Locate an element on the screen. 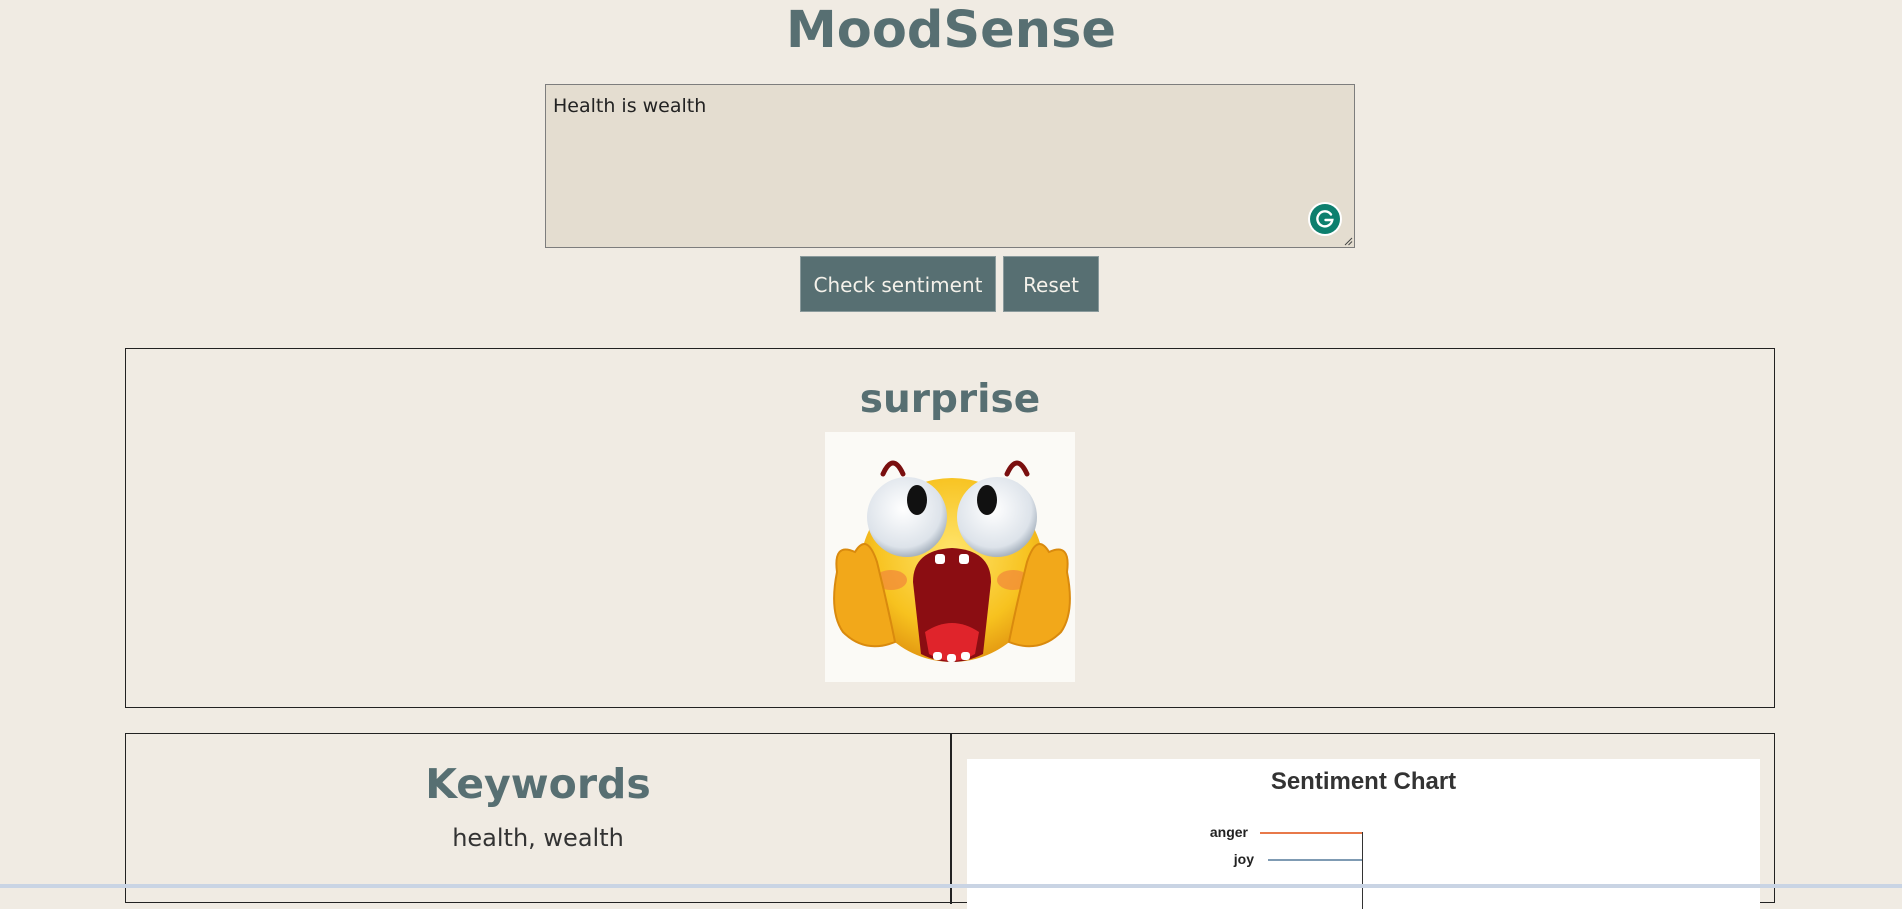 The image size is (1902, 909). detected-emotion-label: surprise is located at coordinates (950, 399).